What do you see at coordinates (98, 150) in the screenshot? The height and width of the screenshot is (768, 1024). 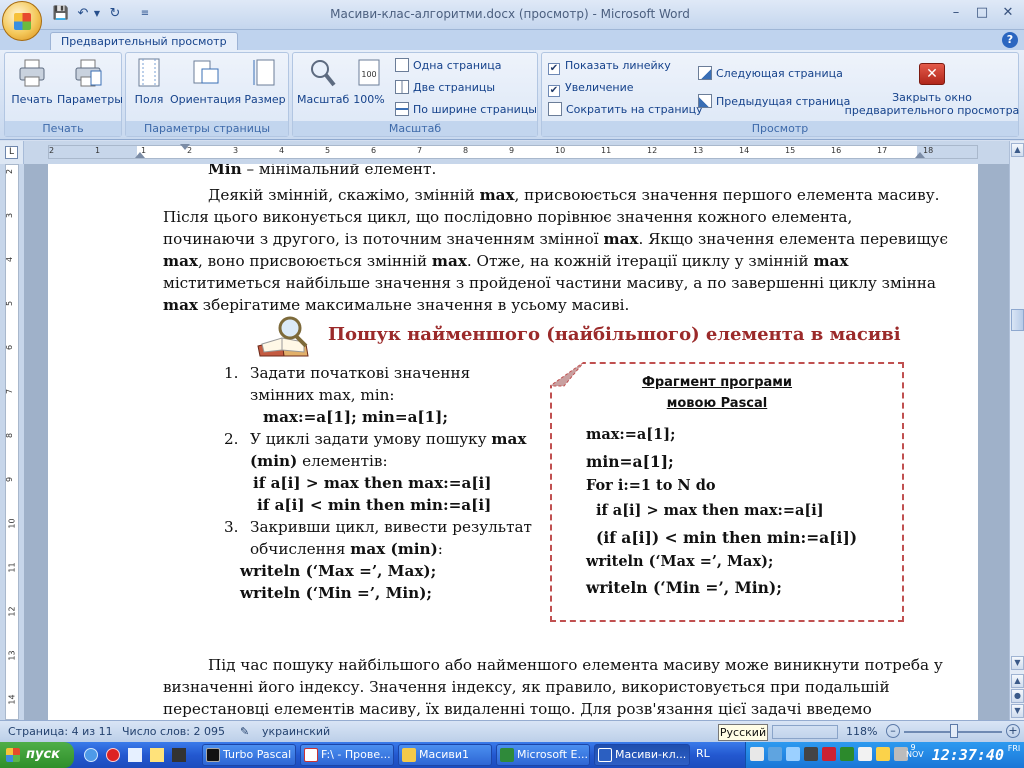 I see `ruler-tick-label: 1` at bounding box center [98, 150].